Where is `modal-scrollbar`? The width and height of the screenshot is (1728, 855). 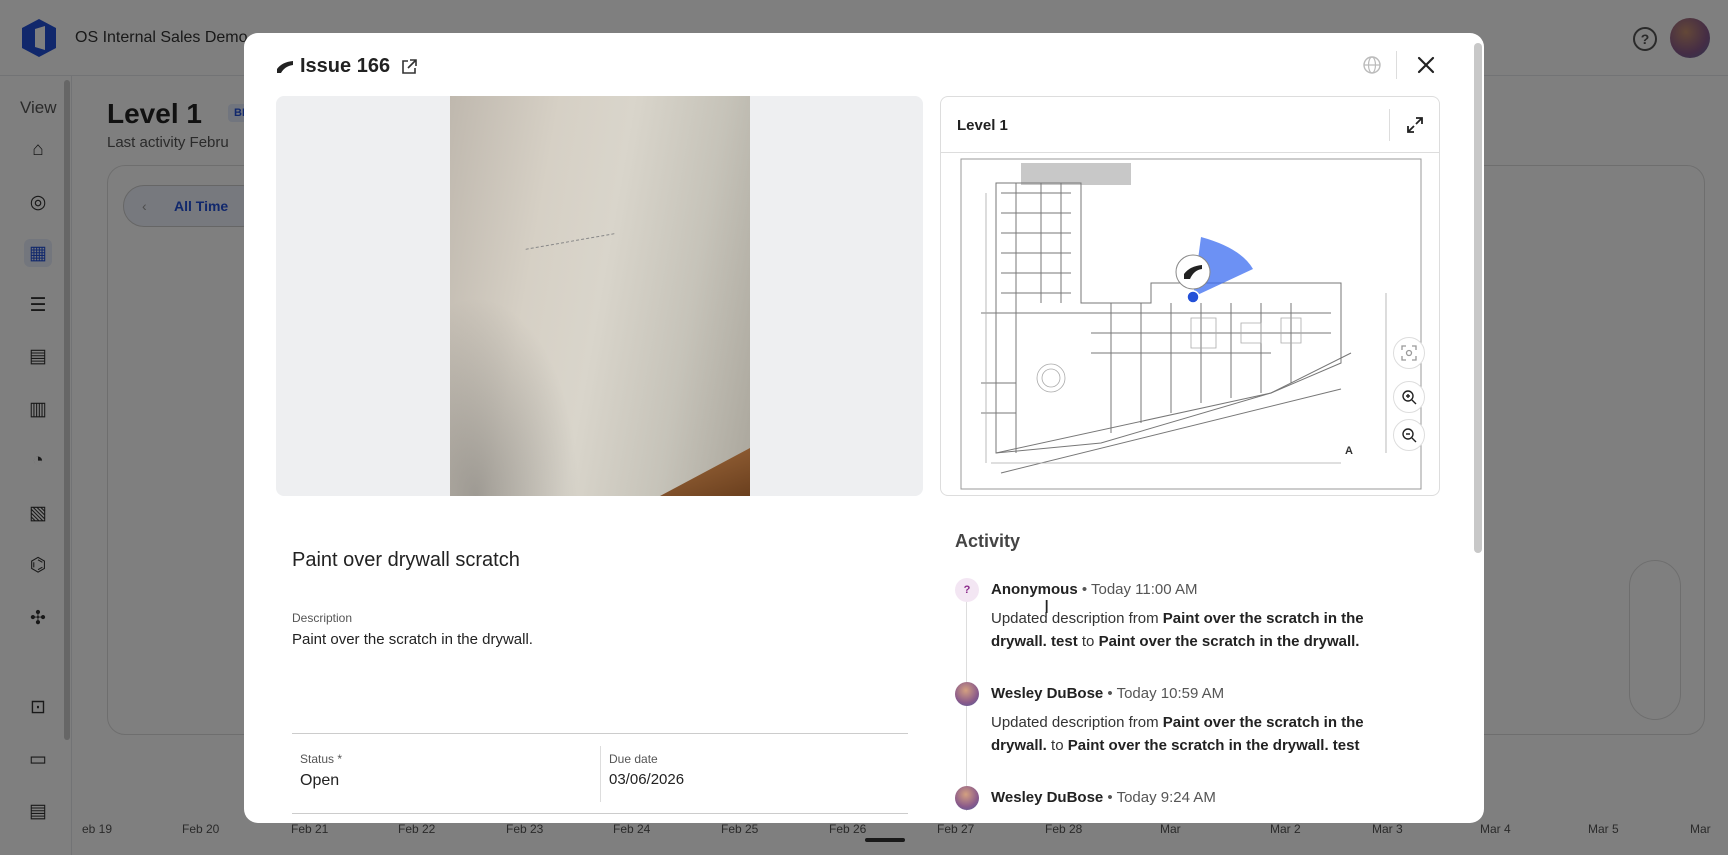
modal-scrollbar is located at coordinates (1478, 293).